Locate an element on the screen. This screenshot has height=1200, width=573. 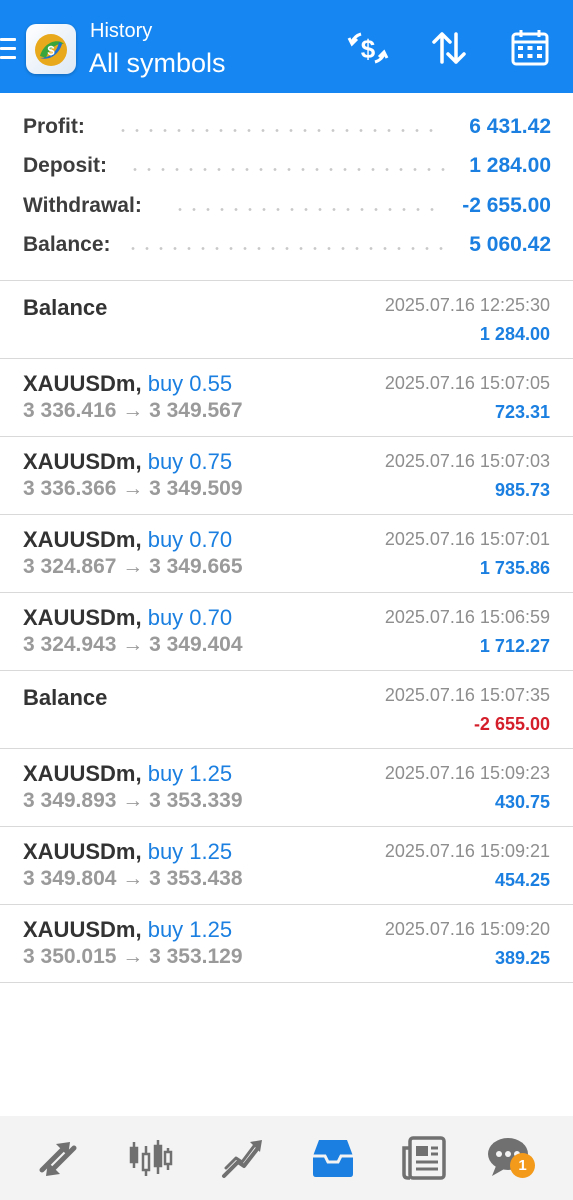
metatrader-logo: $ is located at coordinates (51, 49).